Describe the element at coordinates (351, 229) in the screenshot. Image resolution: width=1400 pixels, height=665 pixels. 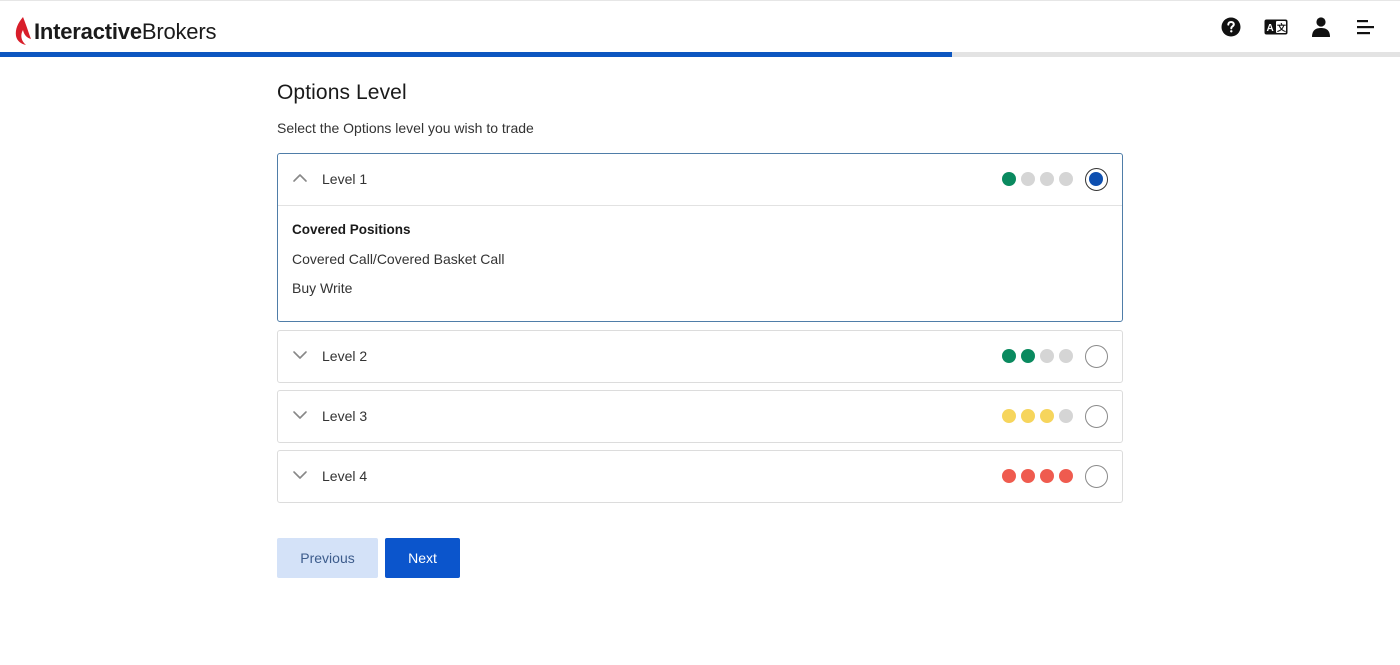
I see `details-heading: Covered Positions` at that location.